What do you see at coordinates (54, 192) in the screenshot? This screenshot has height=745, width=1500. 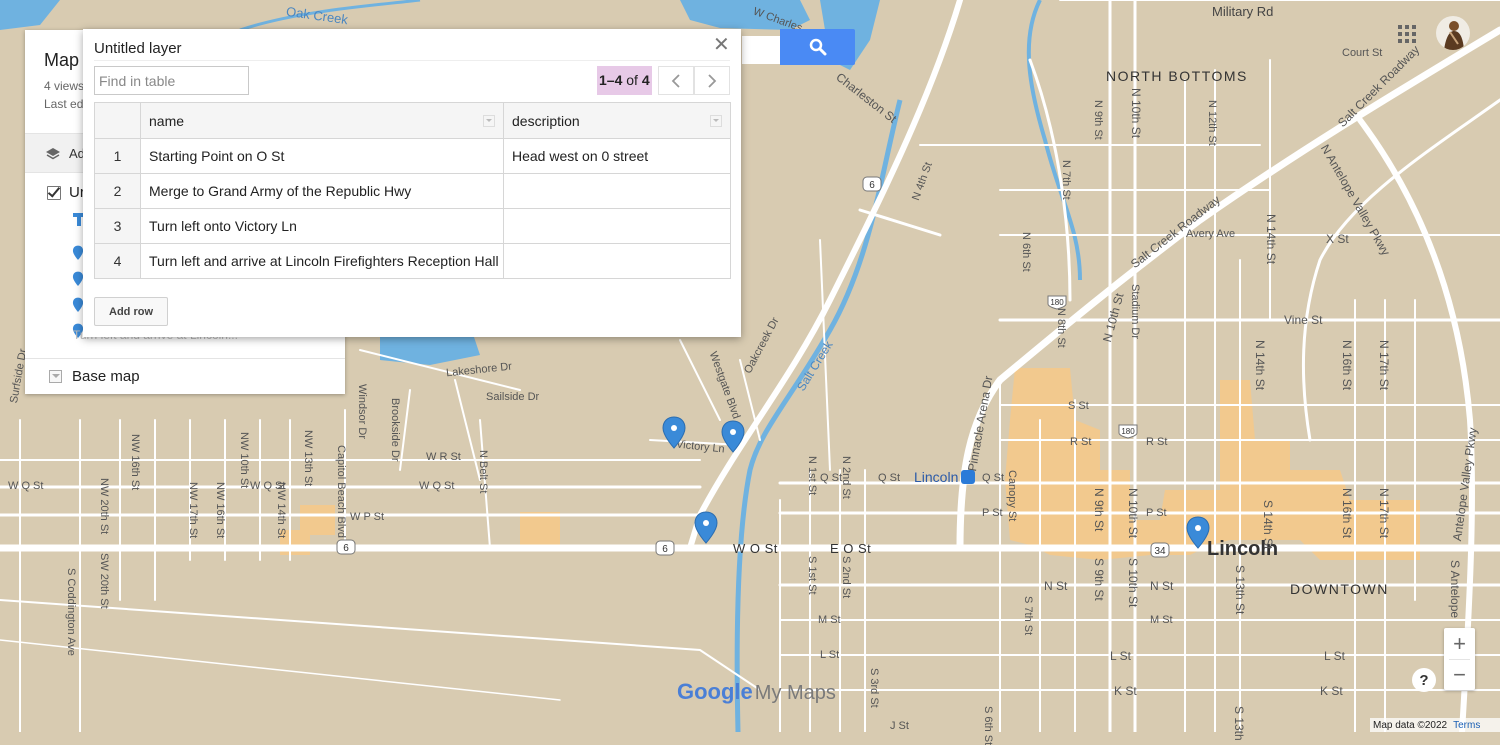 I see `layer-visibility-checkbox` at bounding box center [54, 192].